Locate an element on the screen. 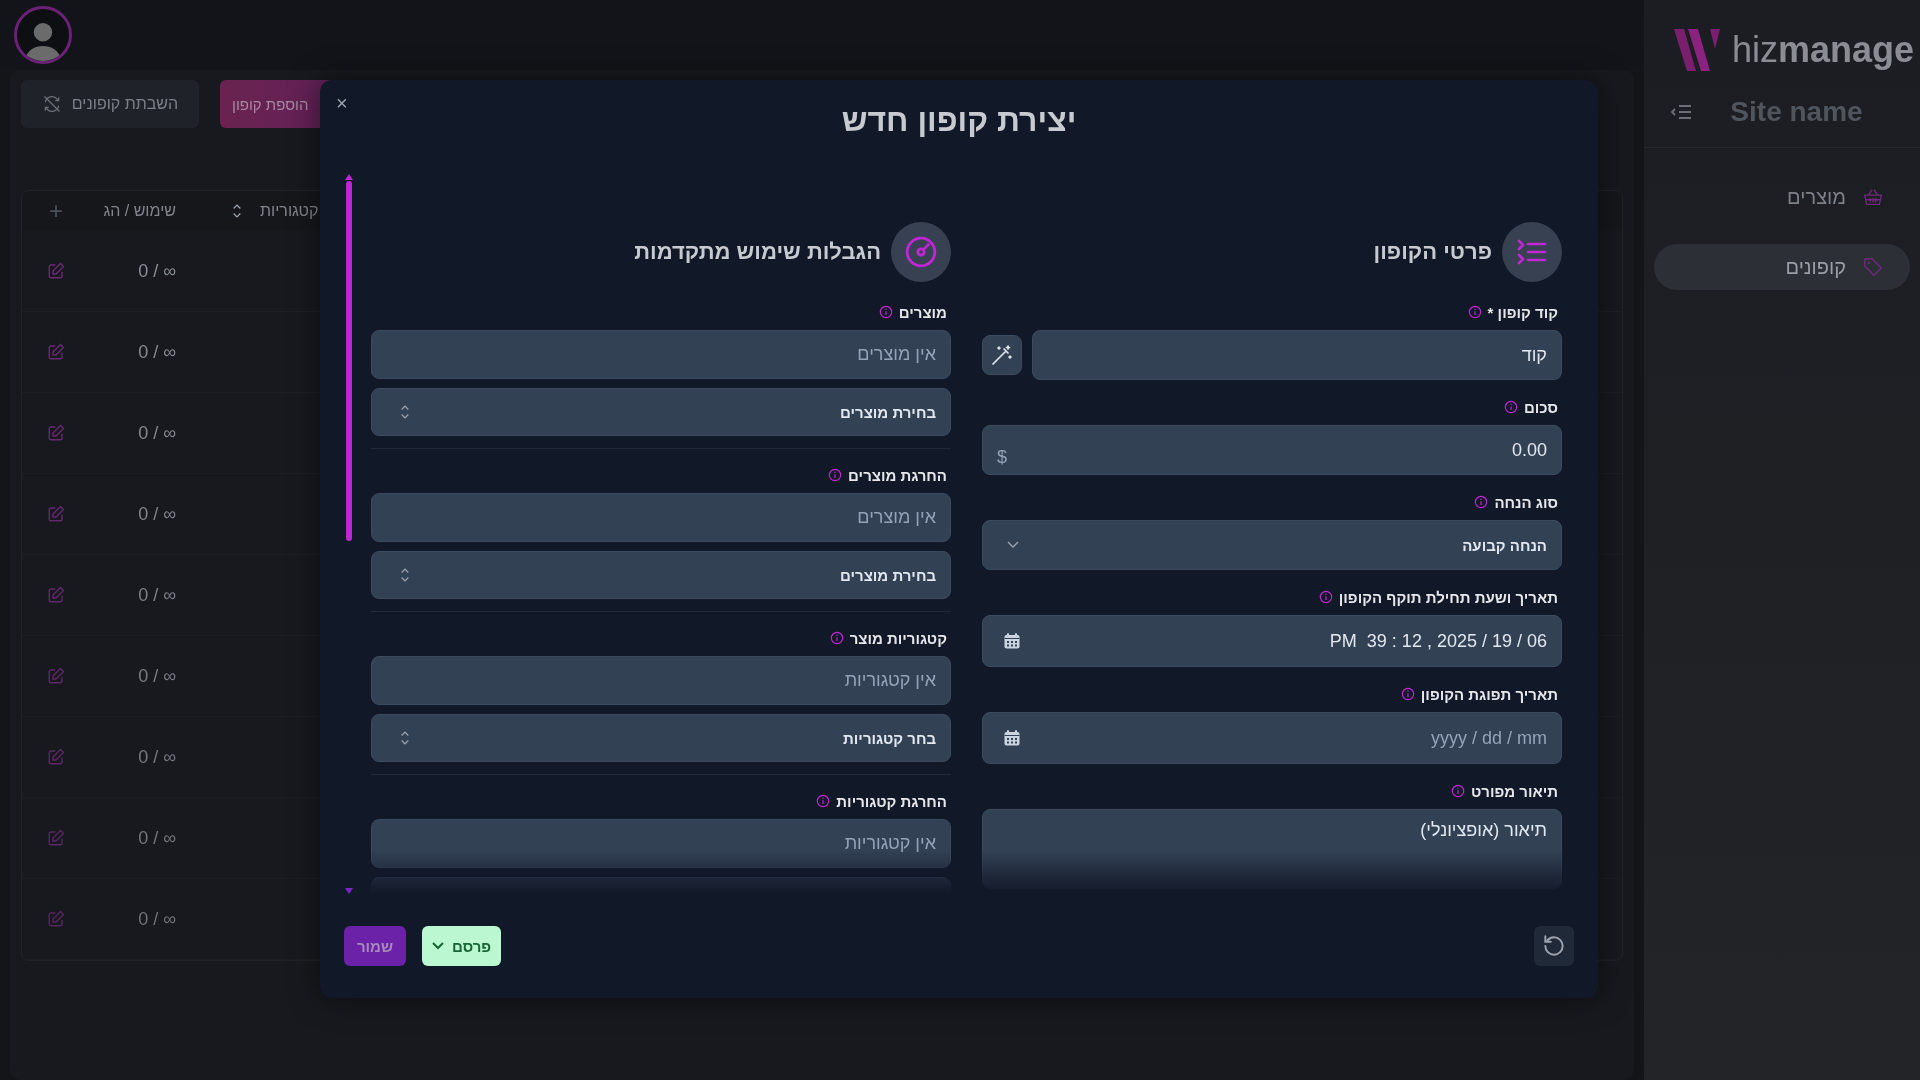 The image size is (1920, 1080). field-label: החרגת מוצרים is located at coordinates (897, 475).